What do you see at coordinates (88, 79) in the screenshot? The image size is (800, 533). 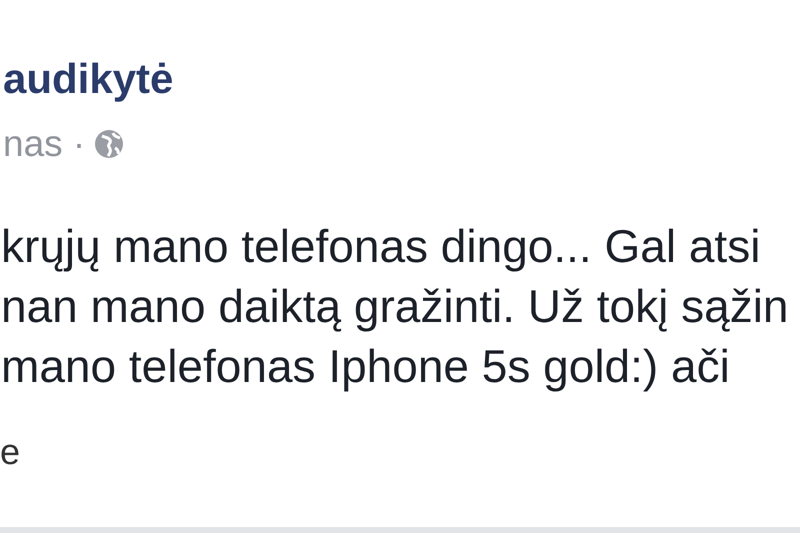 I see `author-name: audikytė` at bounding box center [88, 79].